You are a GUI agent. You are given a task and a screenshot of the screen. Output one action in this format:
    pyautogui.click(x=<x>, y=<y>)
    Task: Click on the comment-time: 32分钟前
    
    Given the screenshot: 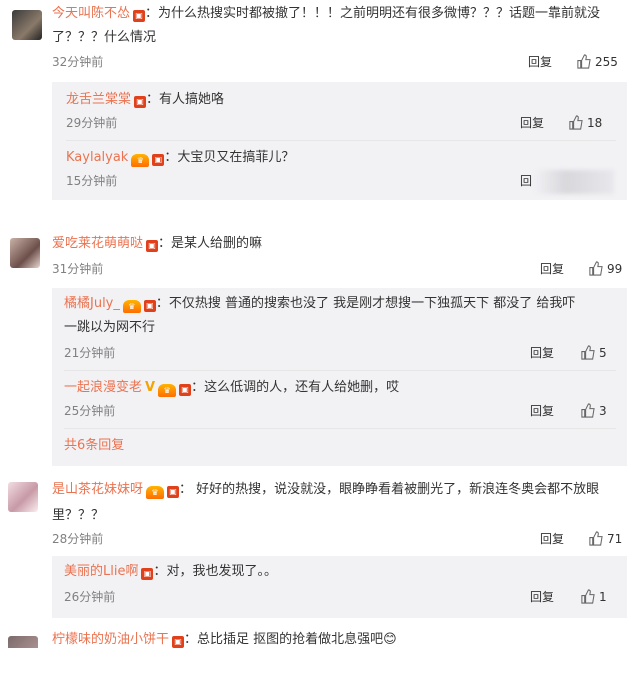 What is the action you would take?
    pyautogui.click(x=78, y=62)
    